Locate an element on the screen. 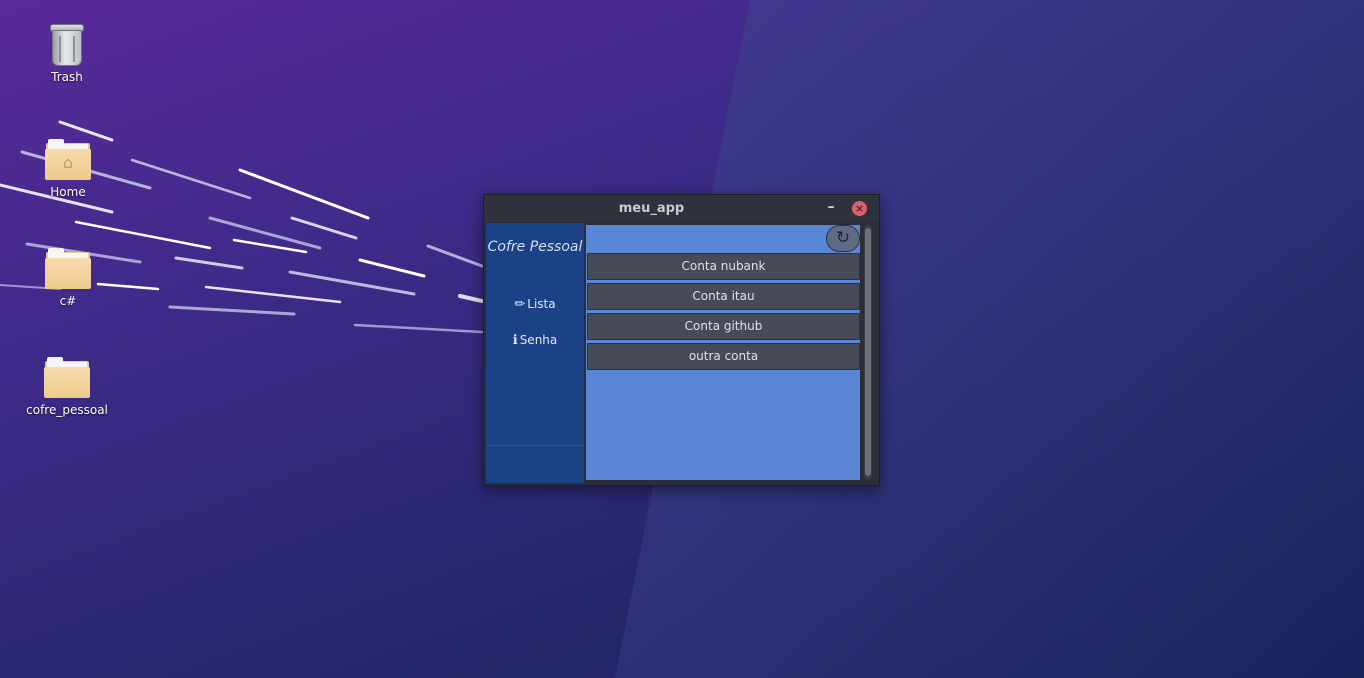  key-icon: ℹ is located at coordinates (515, 340).